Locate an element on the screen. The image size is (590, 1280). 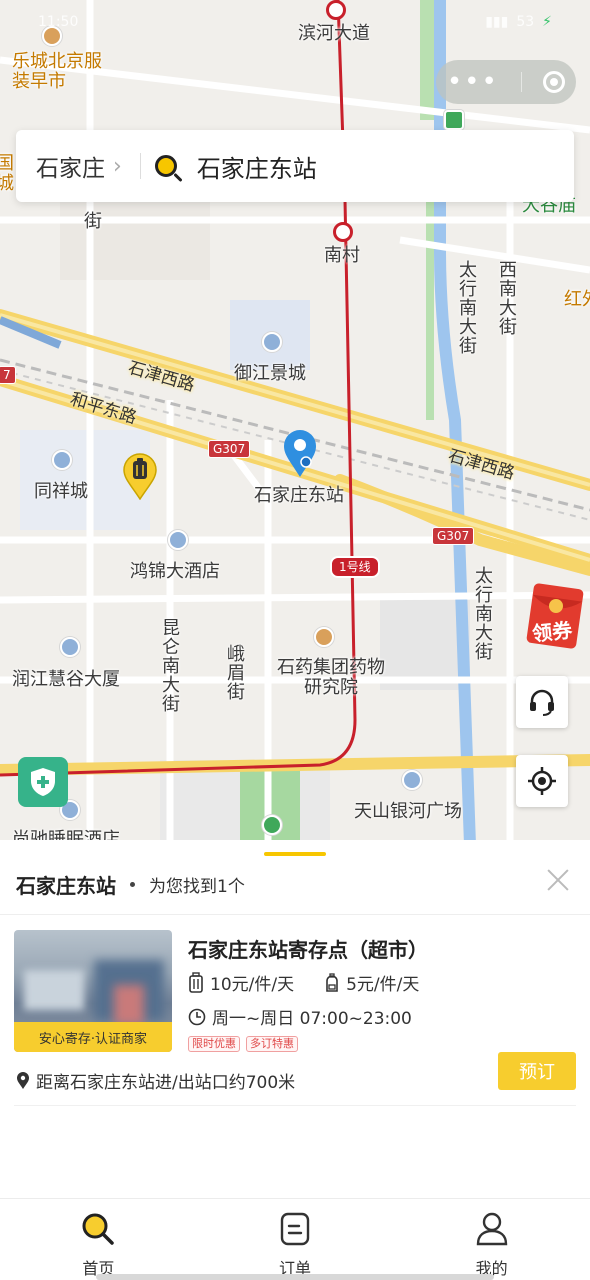
mini-program-capsule: ••• is located at coordinates (506, 82).